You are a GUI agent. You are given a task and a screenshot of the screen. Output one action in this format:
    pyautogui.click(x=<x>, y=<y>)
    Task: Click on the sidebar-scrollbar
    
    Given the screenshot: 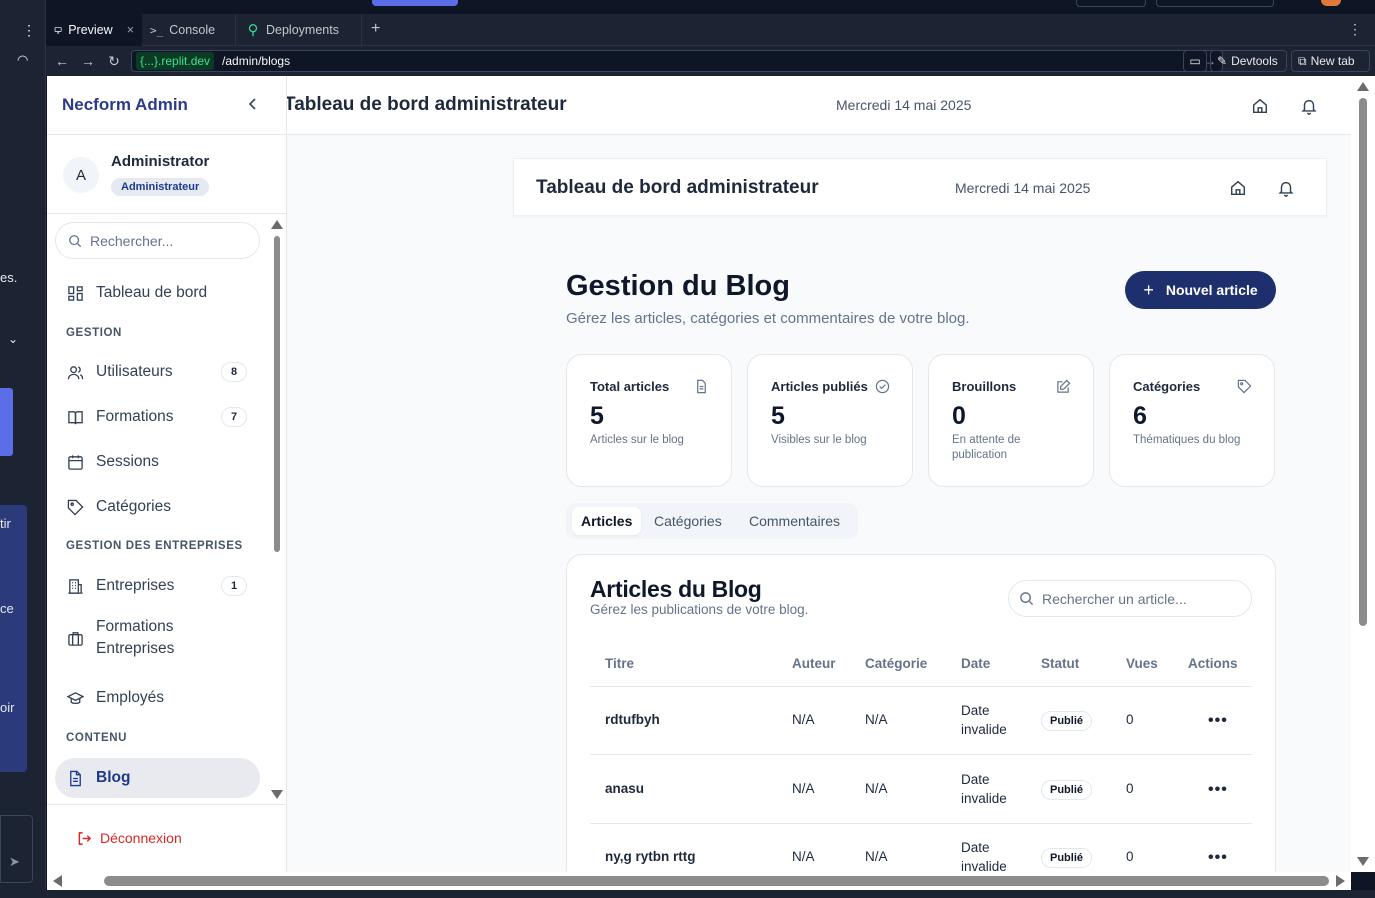 What is the action you would take?
    pyautogui.click(x=277, y=510)
    